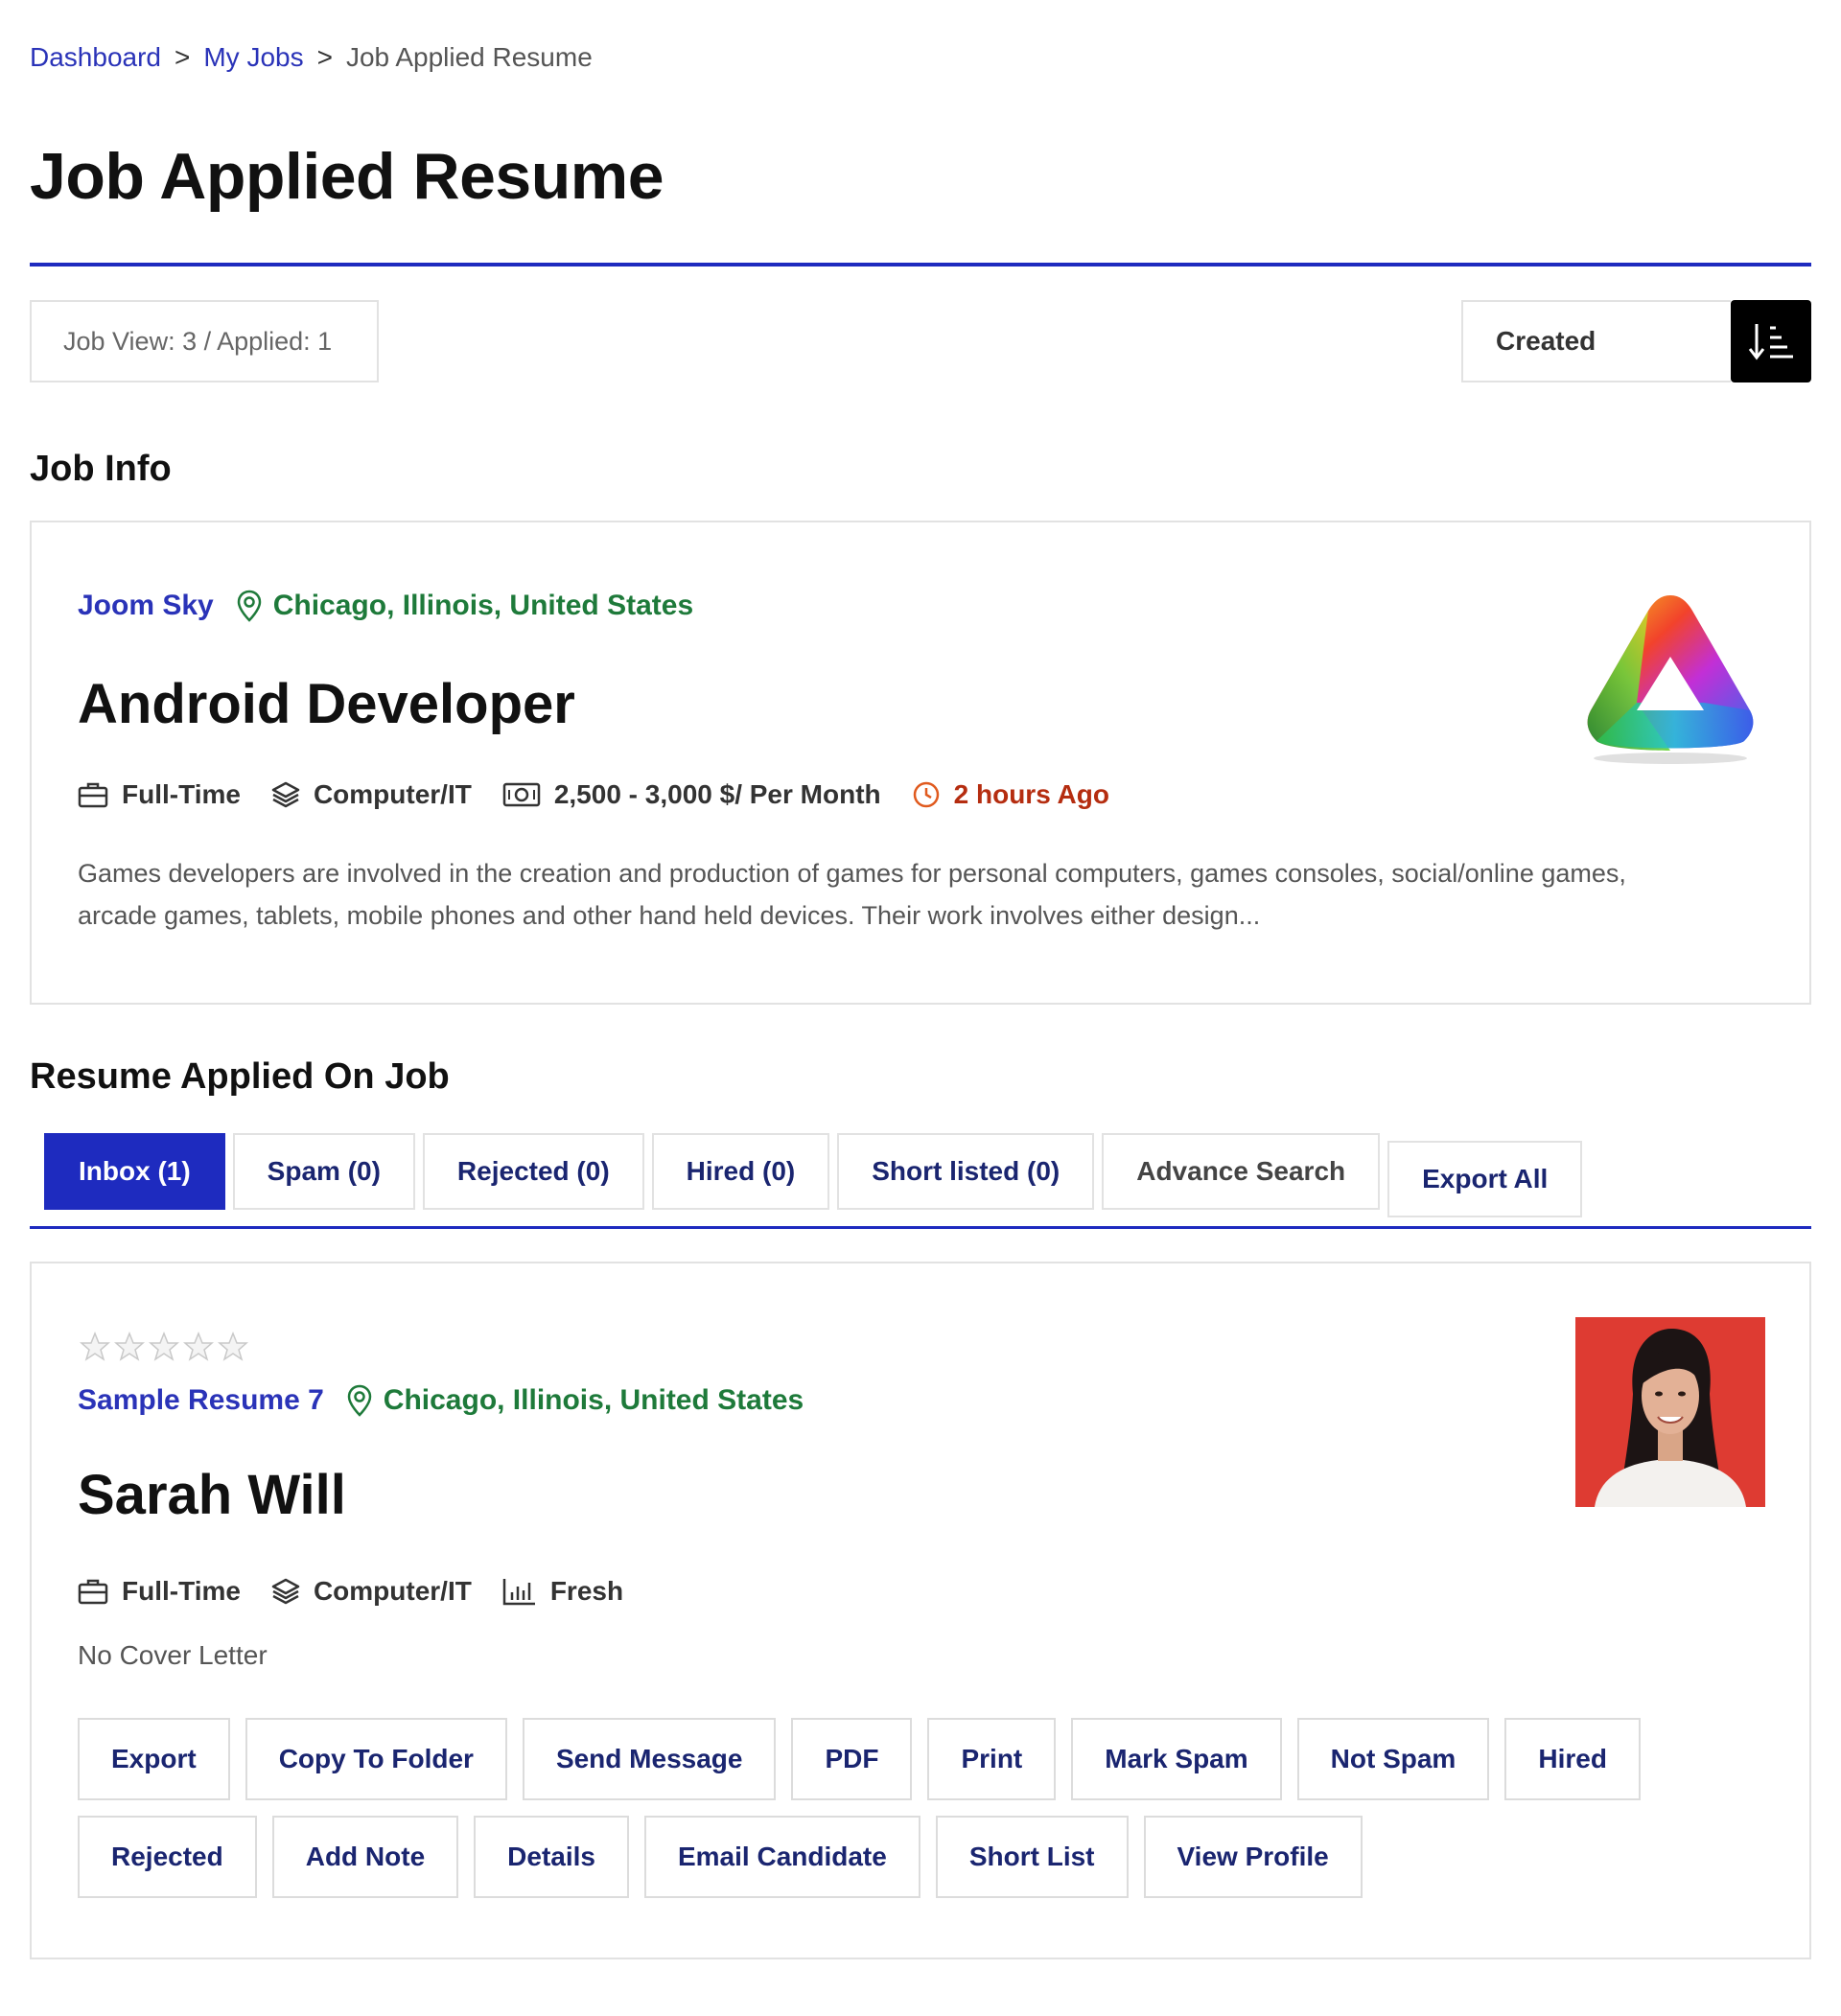 Image resolution: width=1841 pixels, height=2016 pixels. I want to click on print-button: Print, so click(992, 1759).